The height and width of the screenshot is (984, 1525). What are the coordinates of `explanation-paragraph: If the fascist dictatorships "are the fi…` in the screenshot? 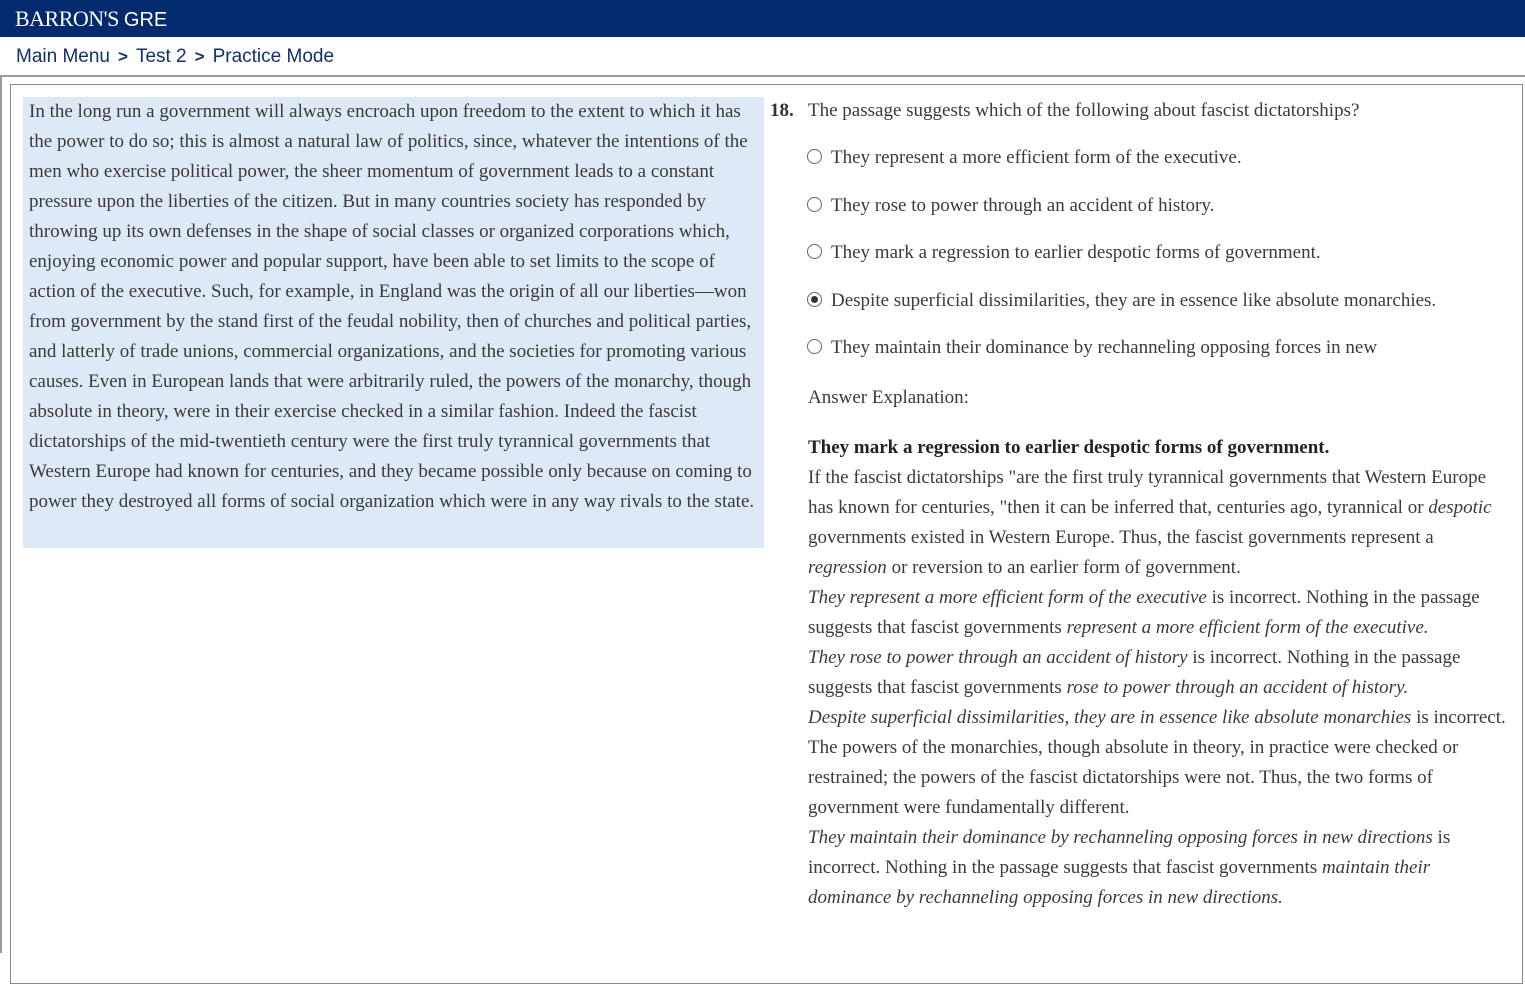 It's located at (1158, 523).